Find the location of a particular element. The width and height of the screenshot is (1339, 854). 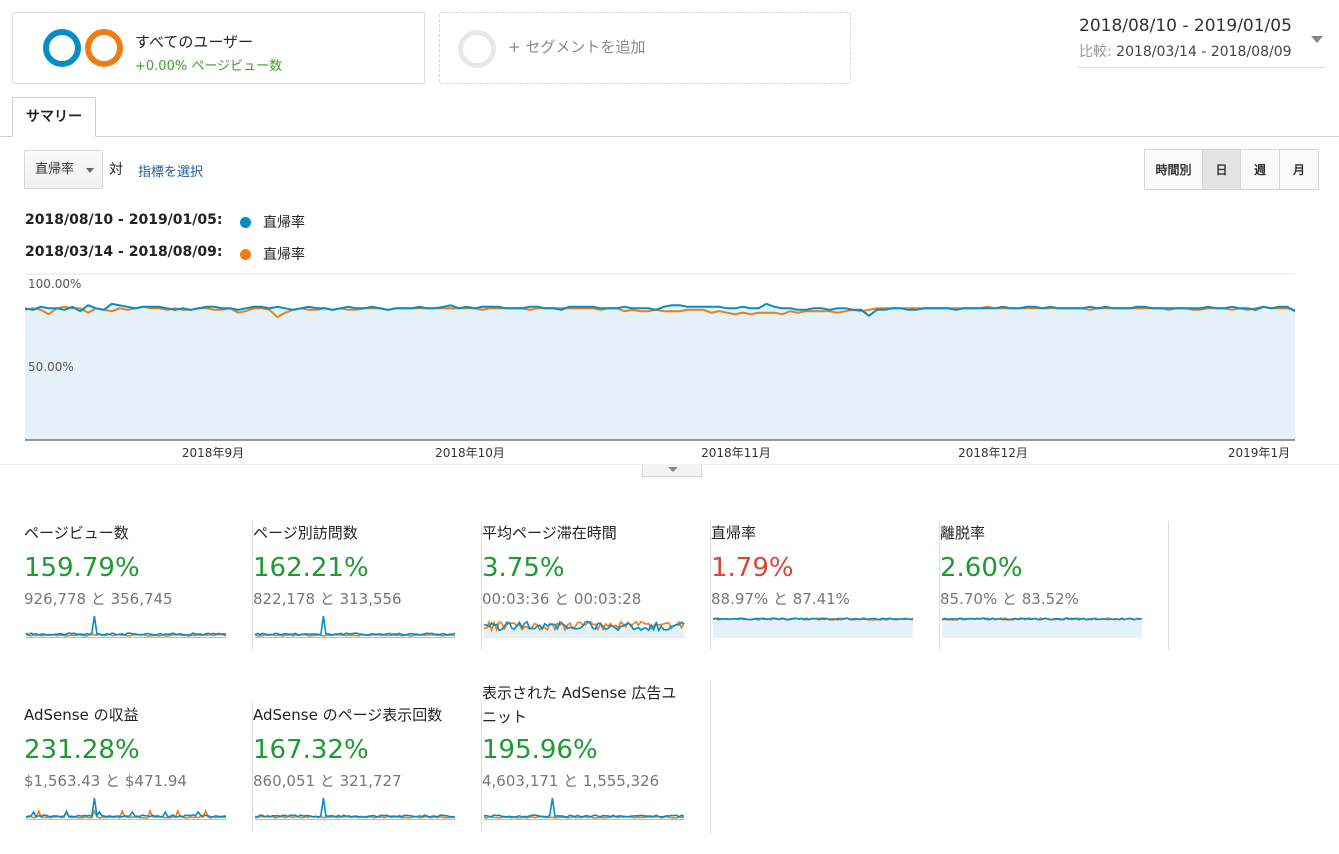

compare-range: 2018/03/14 - 2018/08/09 is located at coordinates (1204, 52).